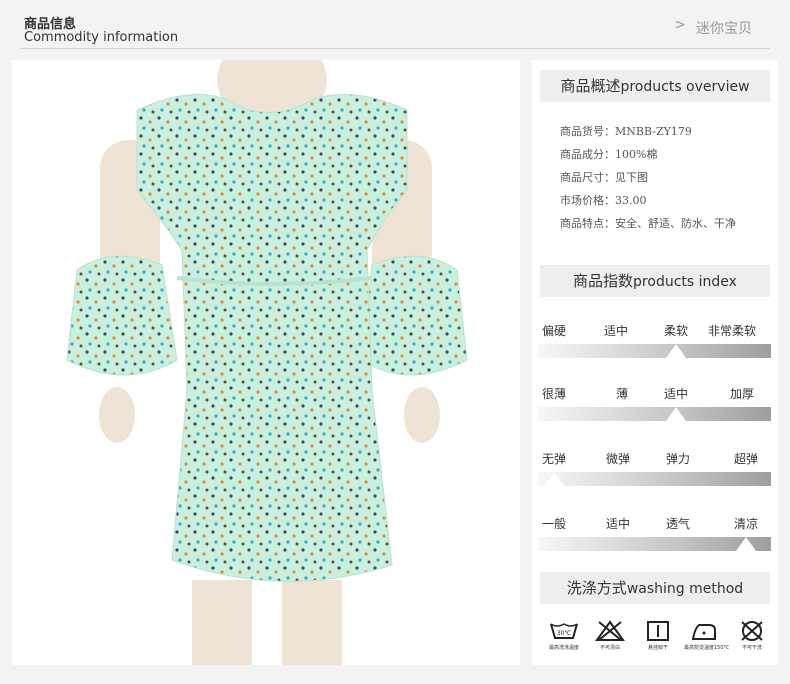  Describe the element at coordinates (732, 331) in the screenshot. I see `scale-label: 非常柔软` at that location.